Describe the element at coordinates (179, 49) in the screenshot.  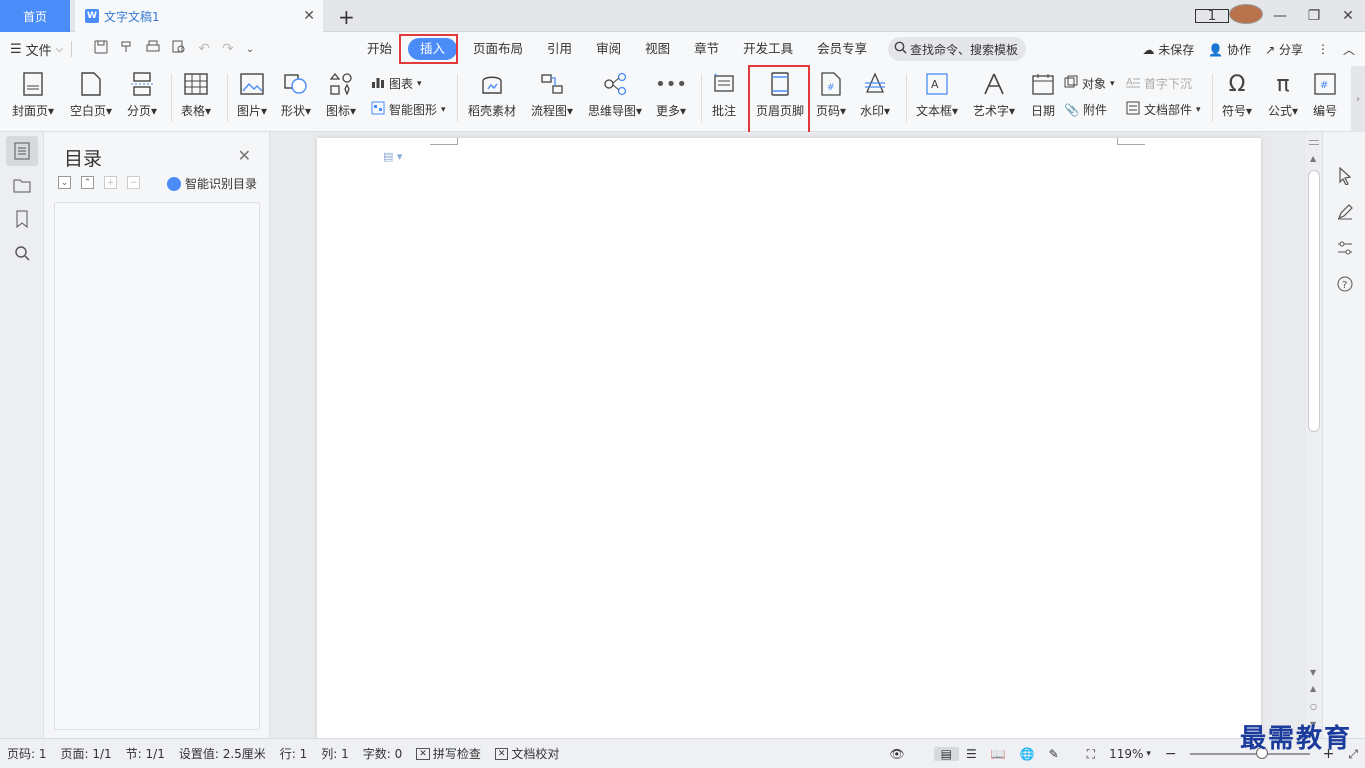
I see `print-preview-icon` at that location.